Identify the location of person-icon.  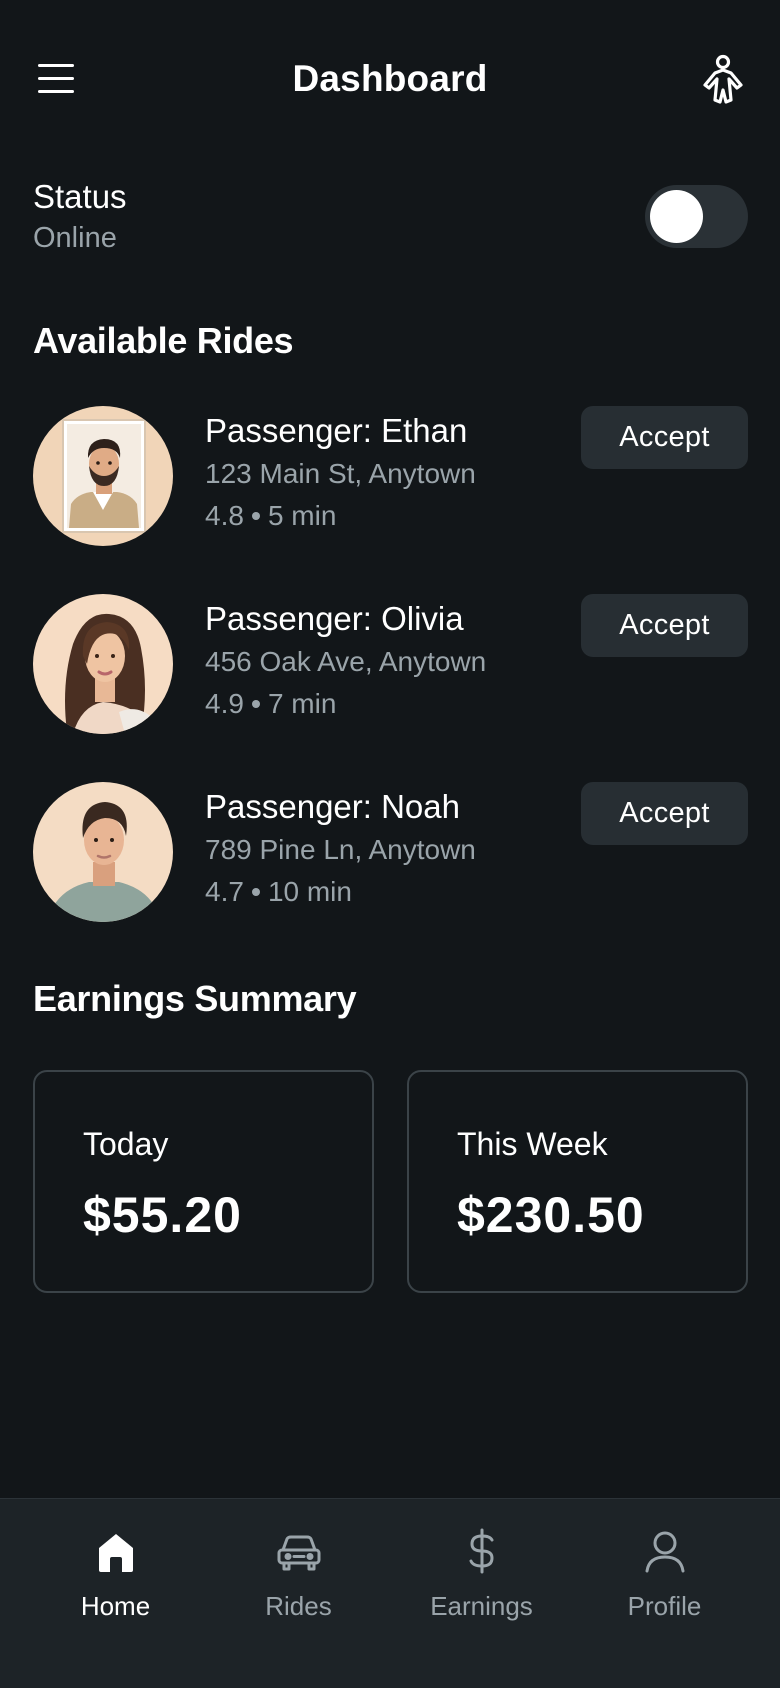
(723, 80).